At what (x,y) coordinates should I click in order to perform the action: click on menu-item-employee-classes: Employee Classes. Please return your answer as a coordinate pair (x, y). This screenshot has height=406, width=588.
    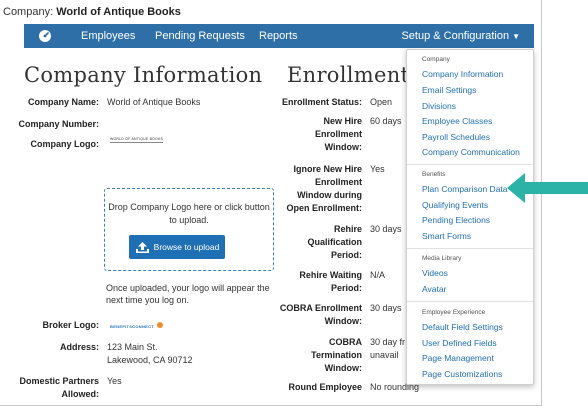
    Looking at the image, I should click on (457, 121).